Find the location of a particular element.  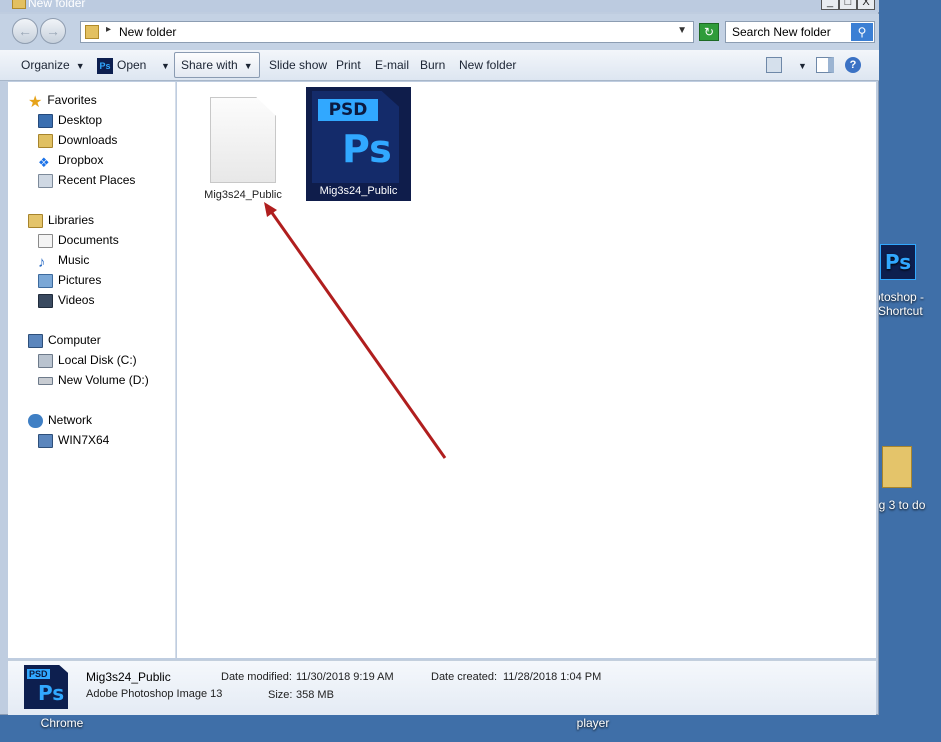

detail-created-label: Date created: is located at coordinates (464, 677).